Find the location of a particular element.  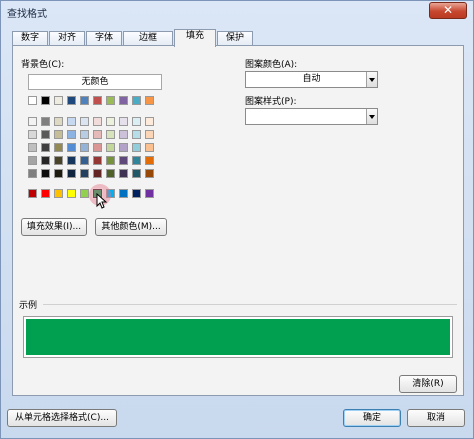

tab-number: 数字 is located at coordinates (30, 38).